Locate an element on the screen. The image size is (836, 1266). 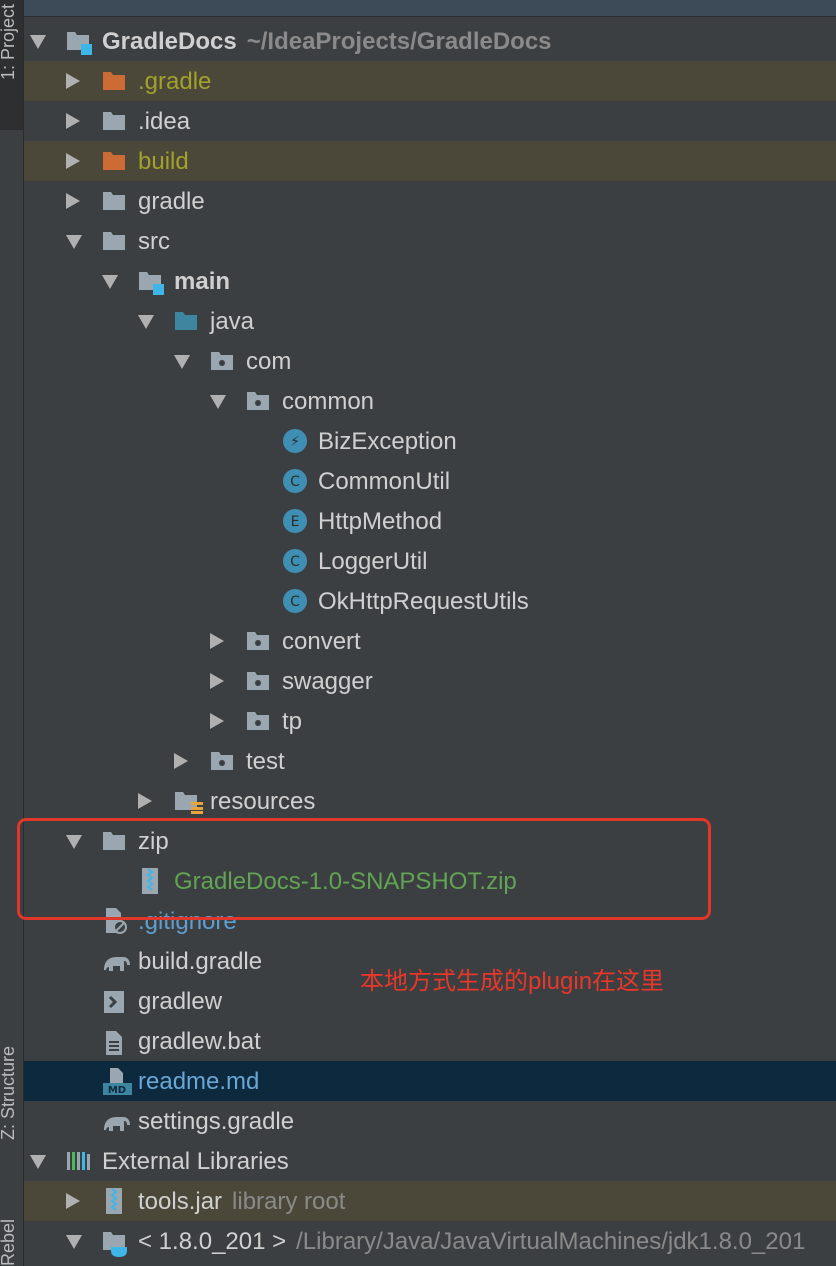
tree-node: java is located at coordinates (430, 321).